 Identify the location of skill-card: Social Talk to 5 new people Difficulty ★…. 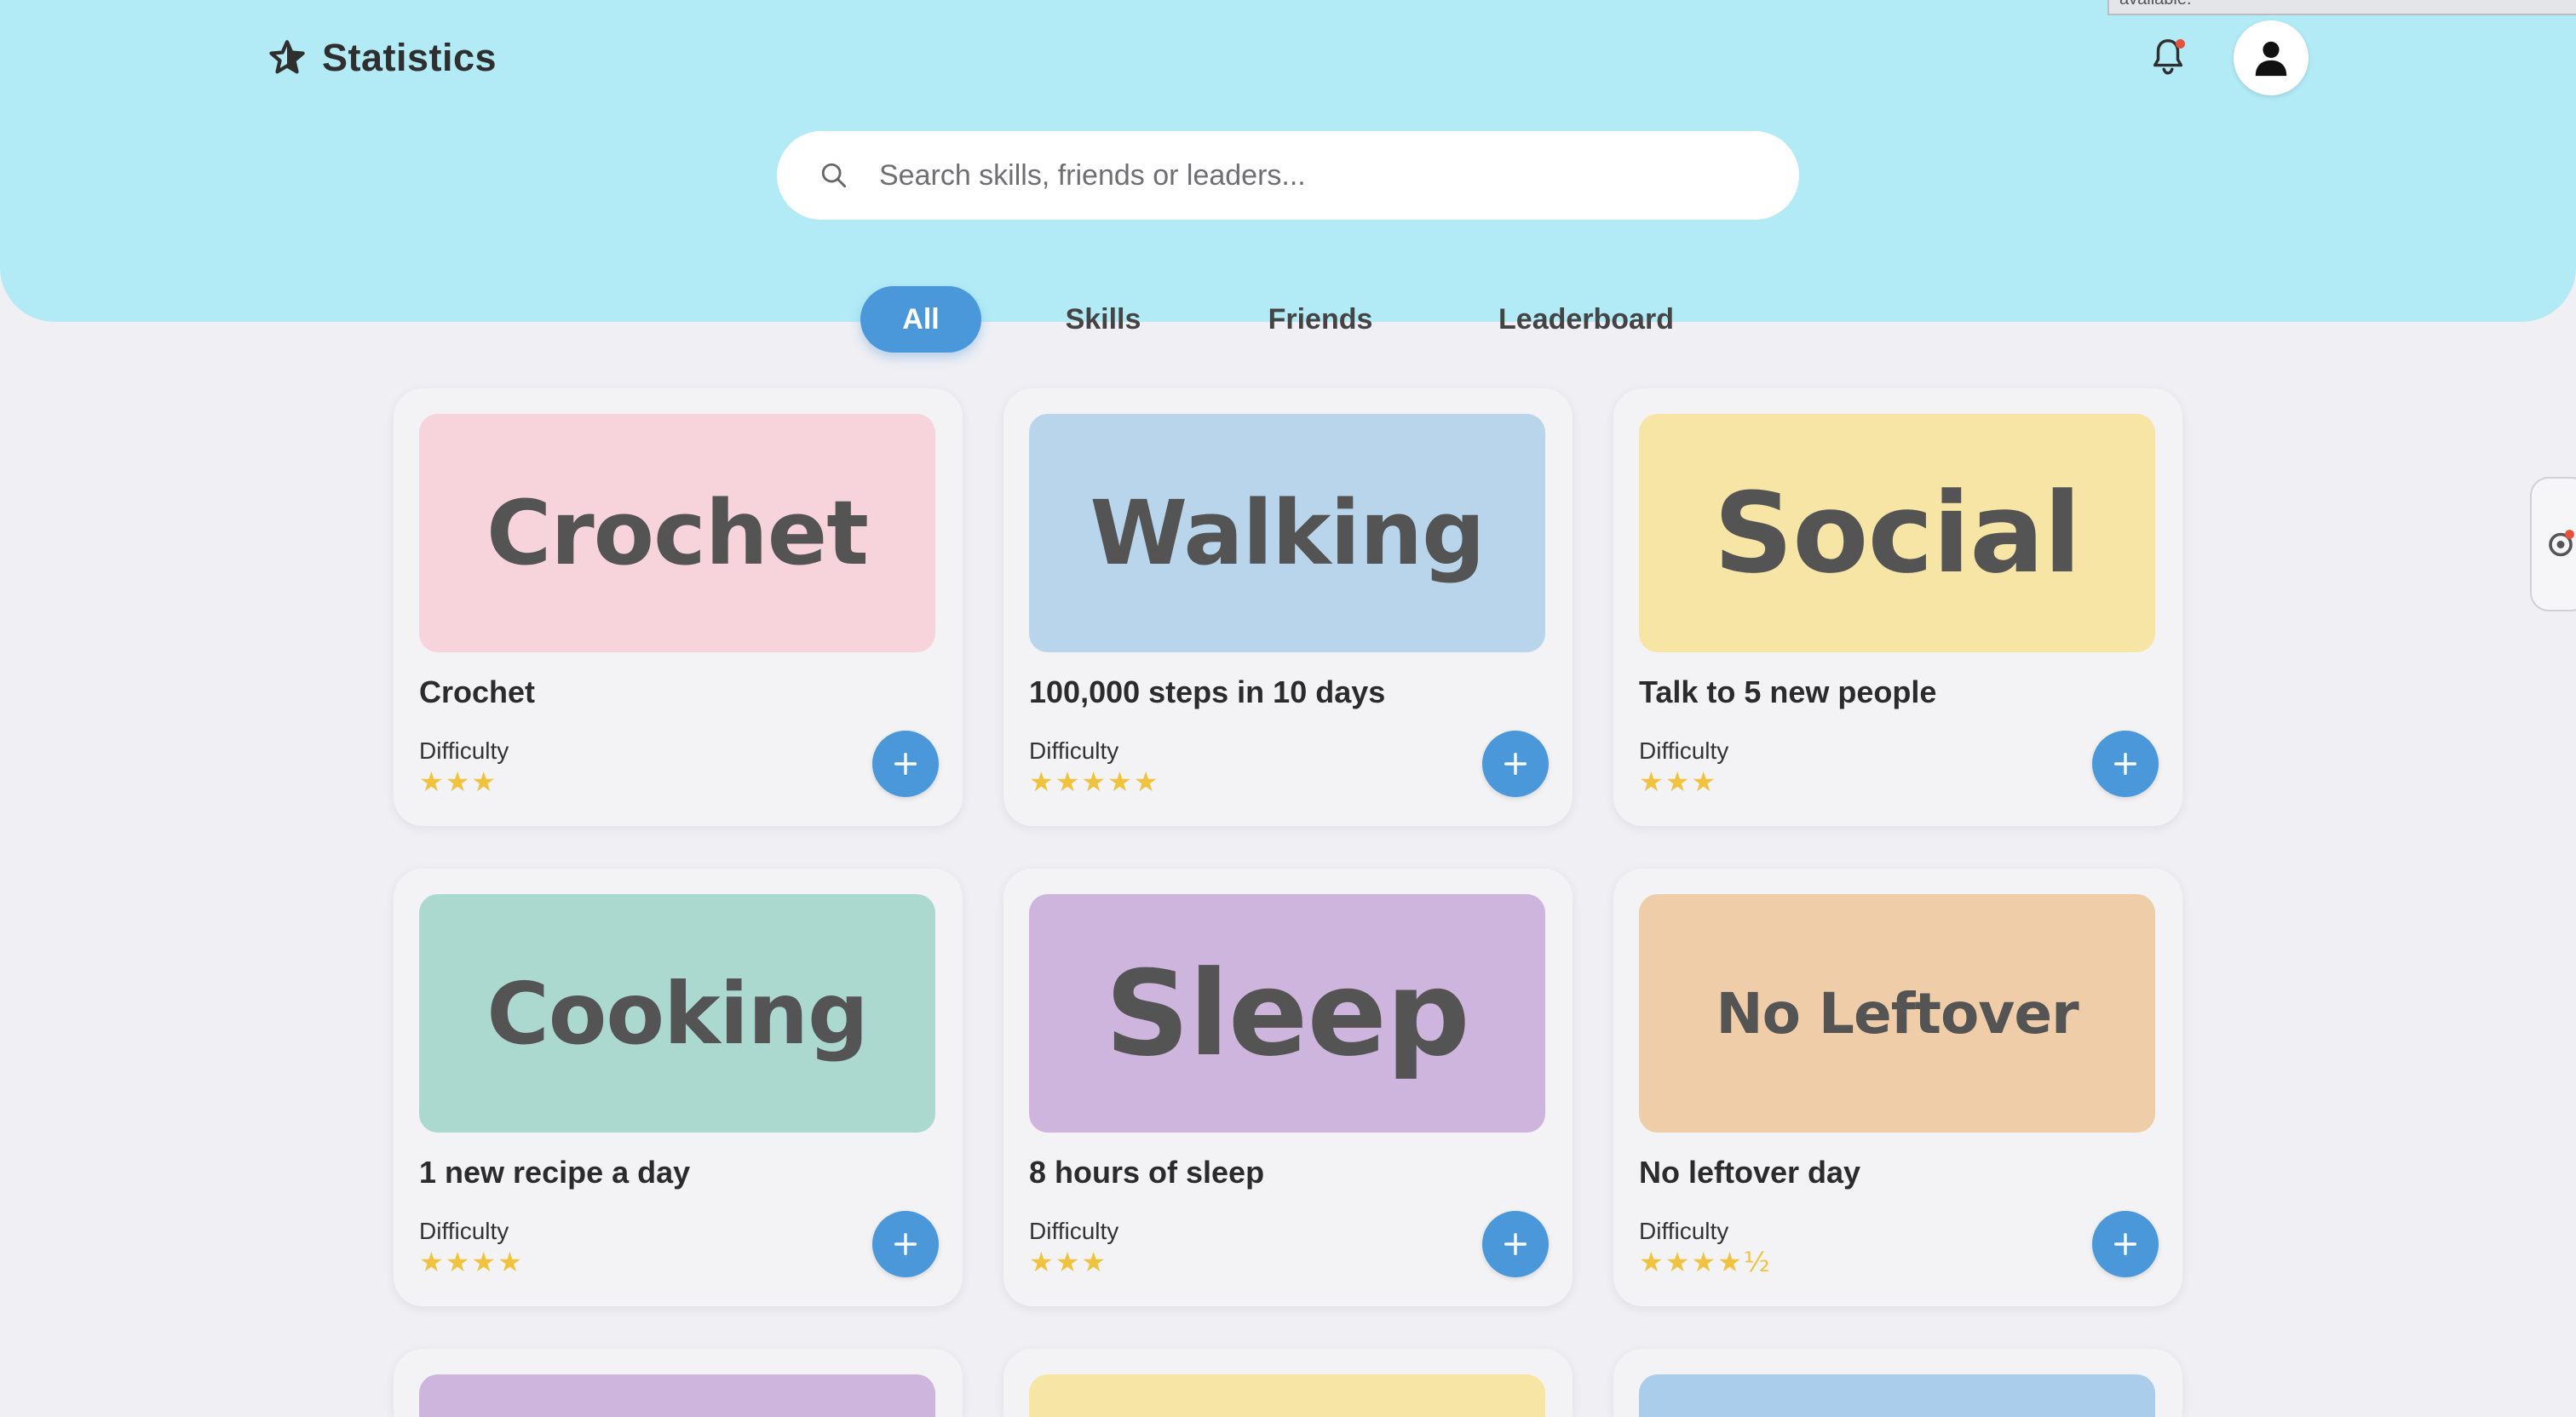
(1897, 607).